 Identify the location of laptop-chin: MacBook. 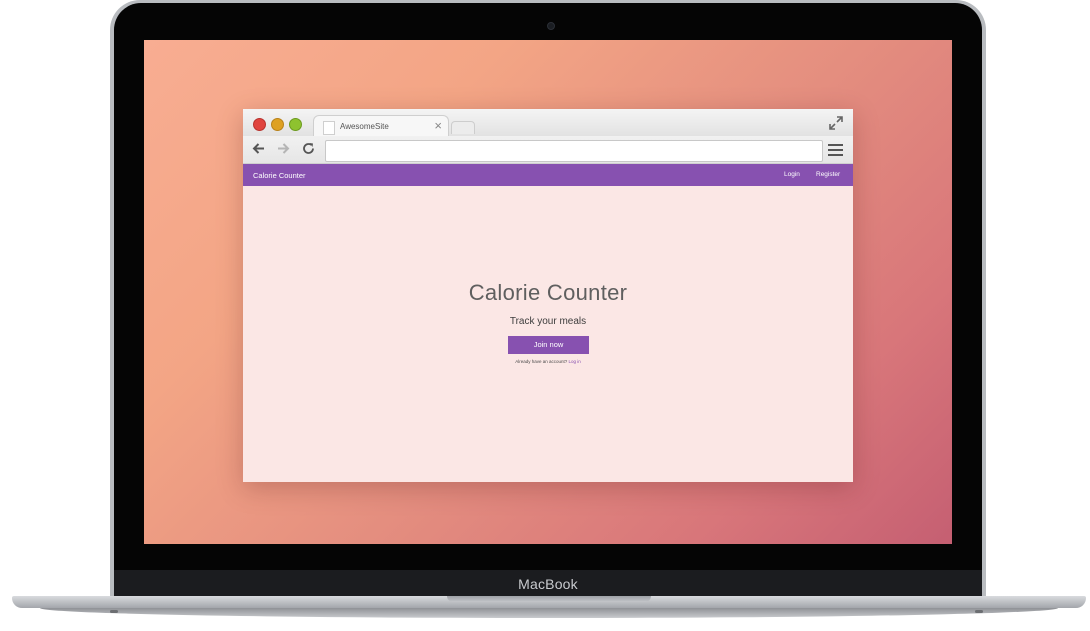
(548, 584).